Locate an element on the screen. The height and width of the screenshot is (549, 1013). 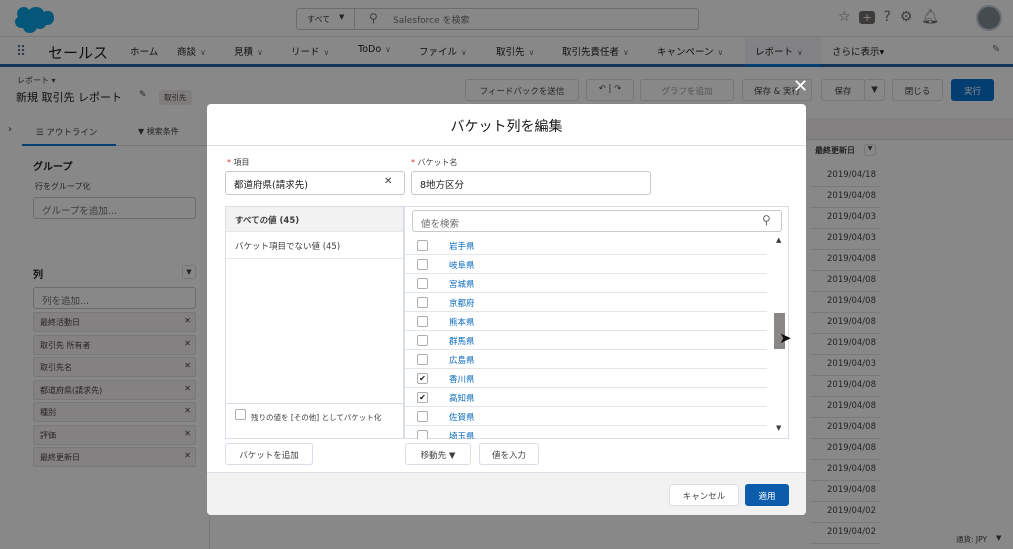
bucket-name-label-text: バケット名 is located at coordinates (437, 162).